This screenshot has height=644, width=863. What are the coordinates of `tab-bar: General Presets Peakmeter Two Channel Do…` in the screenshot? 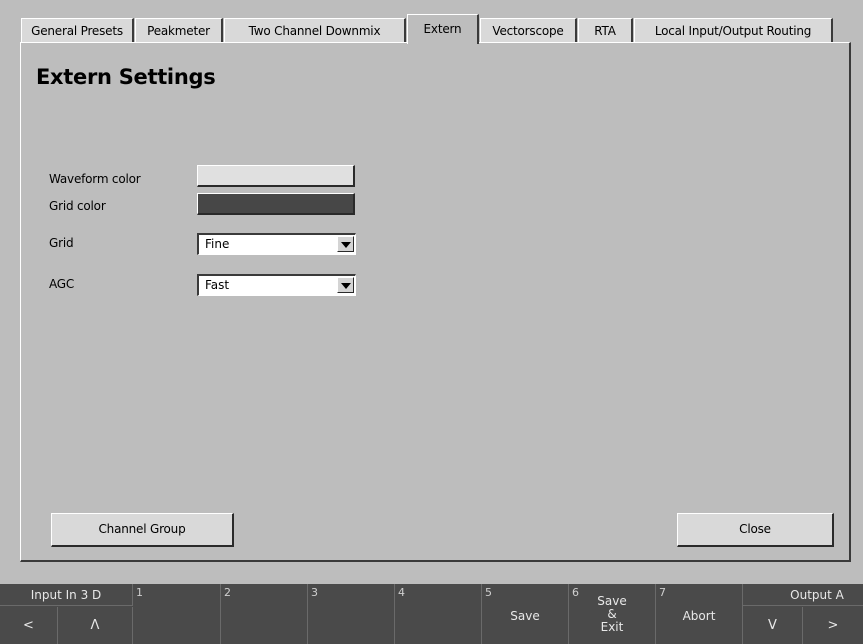 It's located at (436, 29).